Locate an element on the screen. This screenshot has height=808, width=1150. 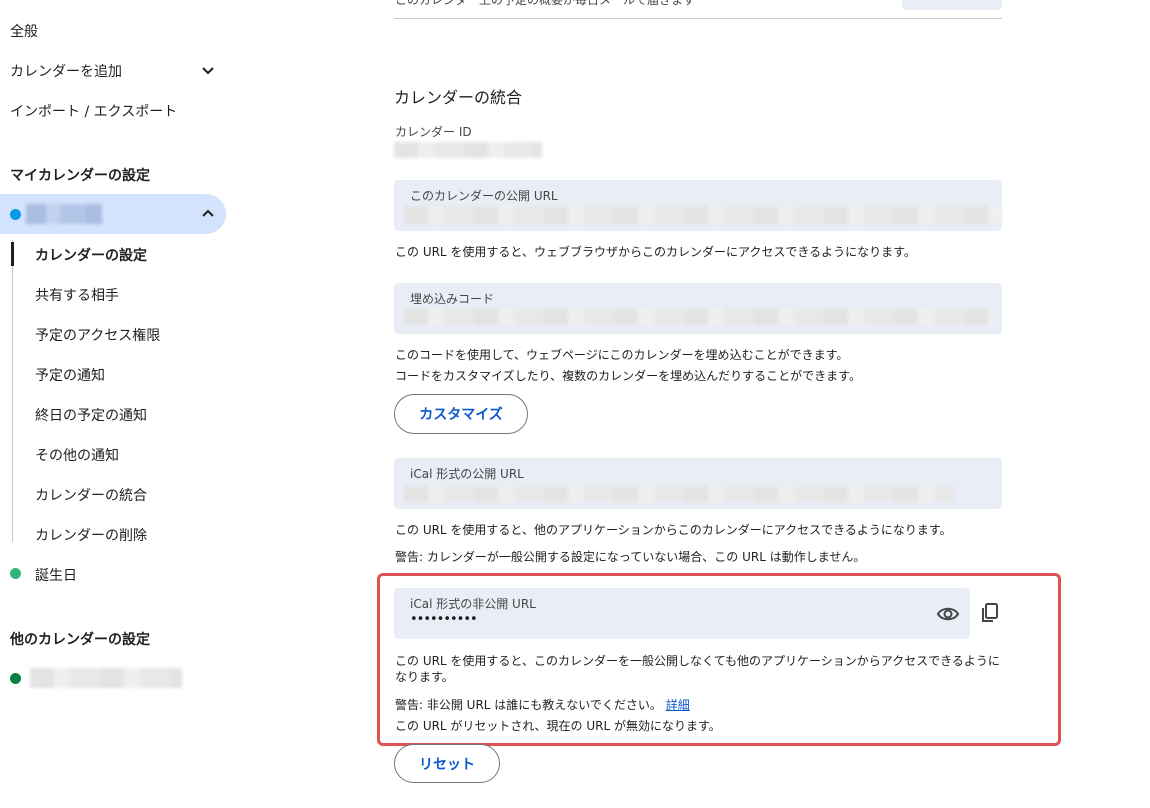
calendar-color-dot is located at coordinates (15, 214).